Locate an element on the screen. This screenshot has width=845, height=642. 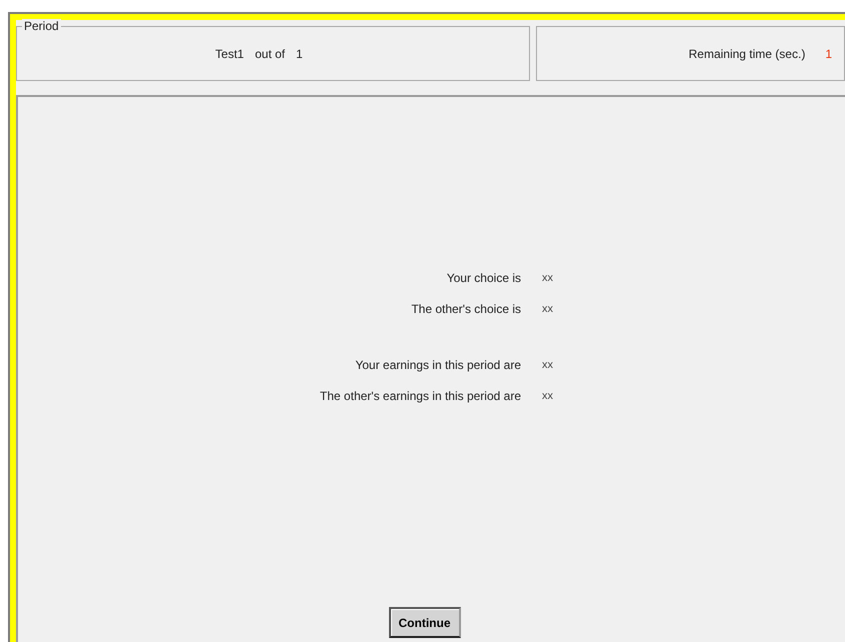
panel-legend: Period is located at coordinates (41, 26).